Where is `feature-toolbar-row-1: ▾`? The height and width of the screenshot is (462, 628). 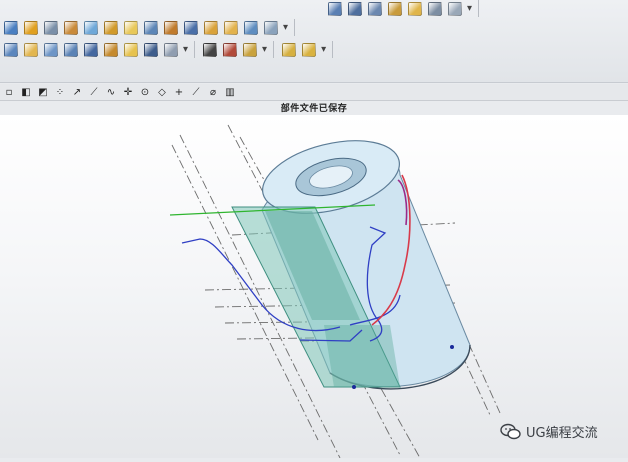 feature-toolbar-row-1: ▾ is located at coordinates (150, 27).